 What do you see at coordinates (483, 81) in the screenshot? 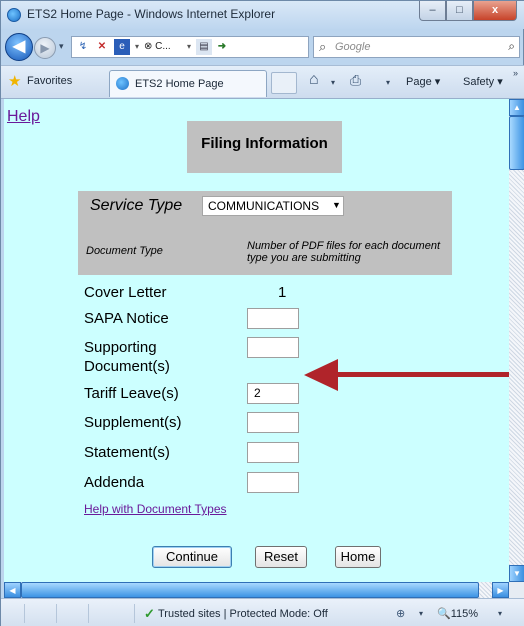
I see `safety-menu: Safety ▾` at bounding box center [483, 81].